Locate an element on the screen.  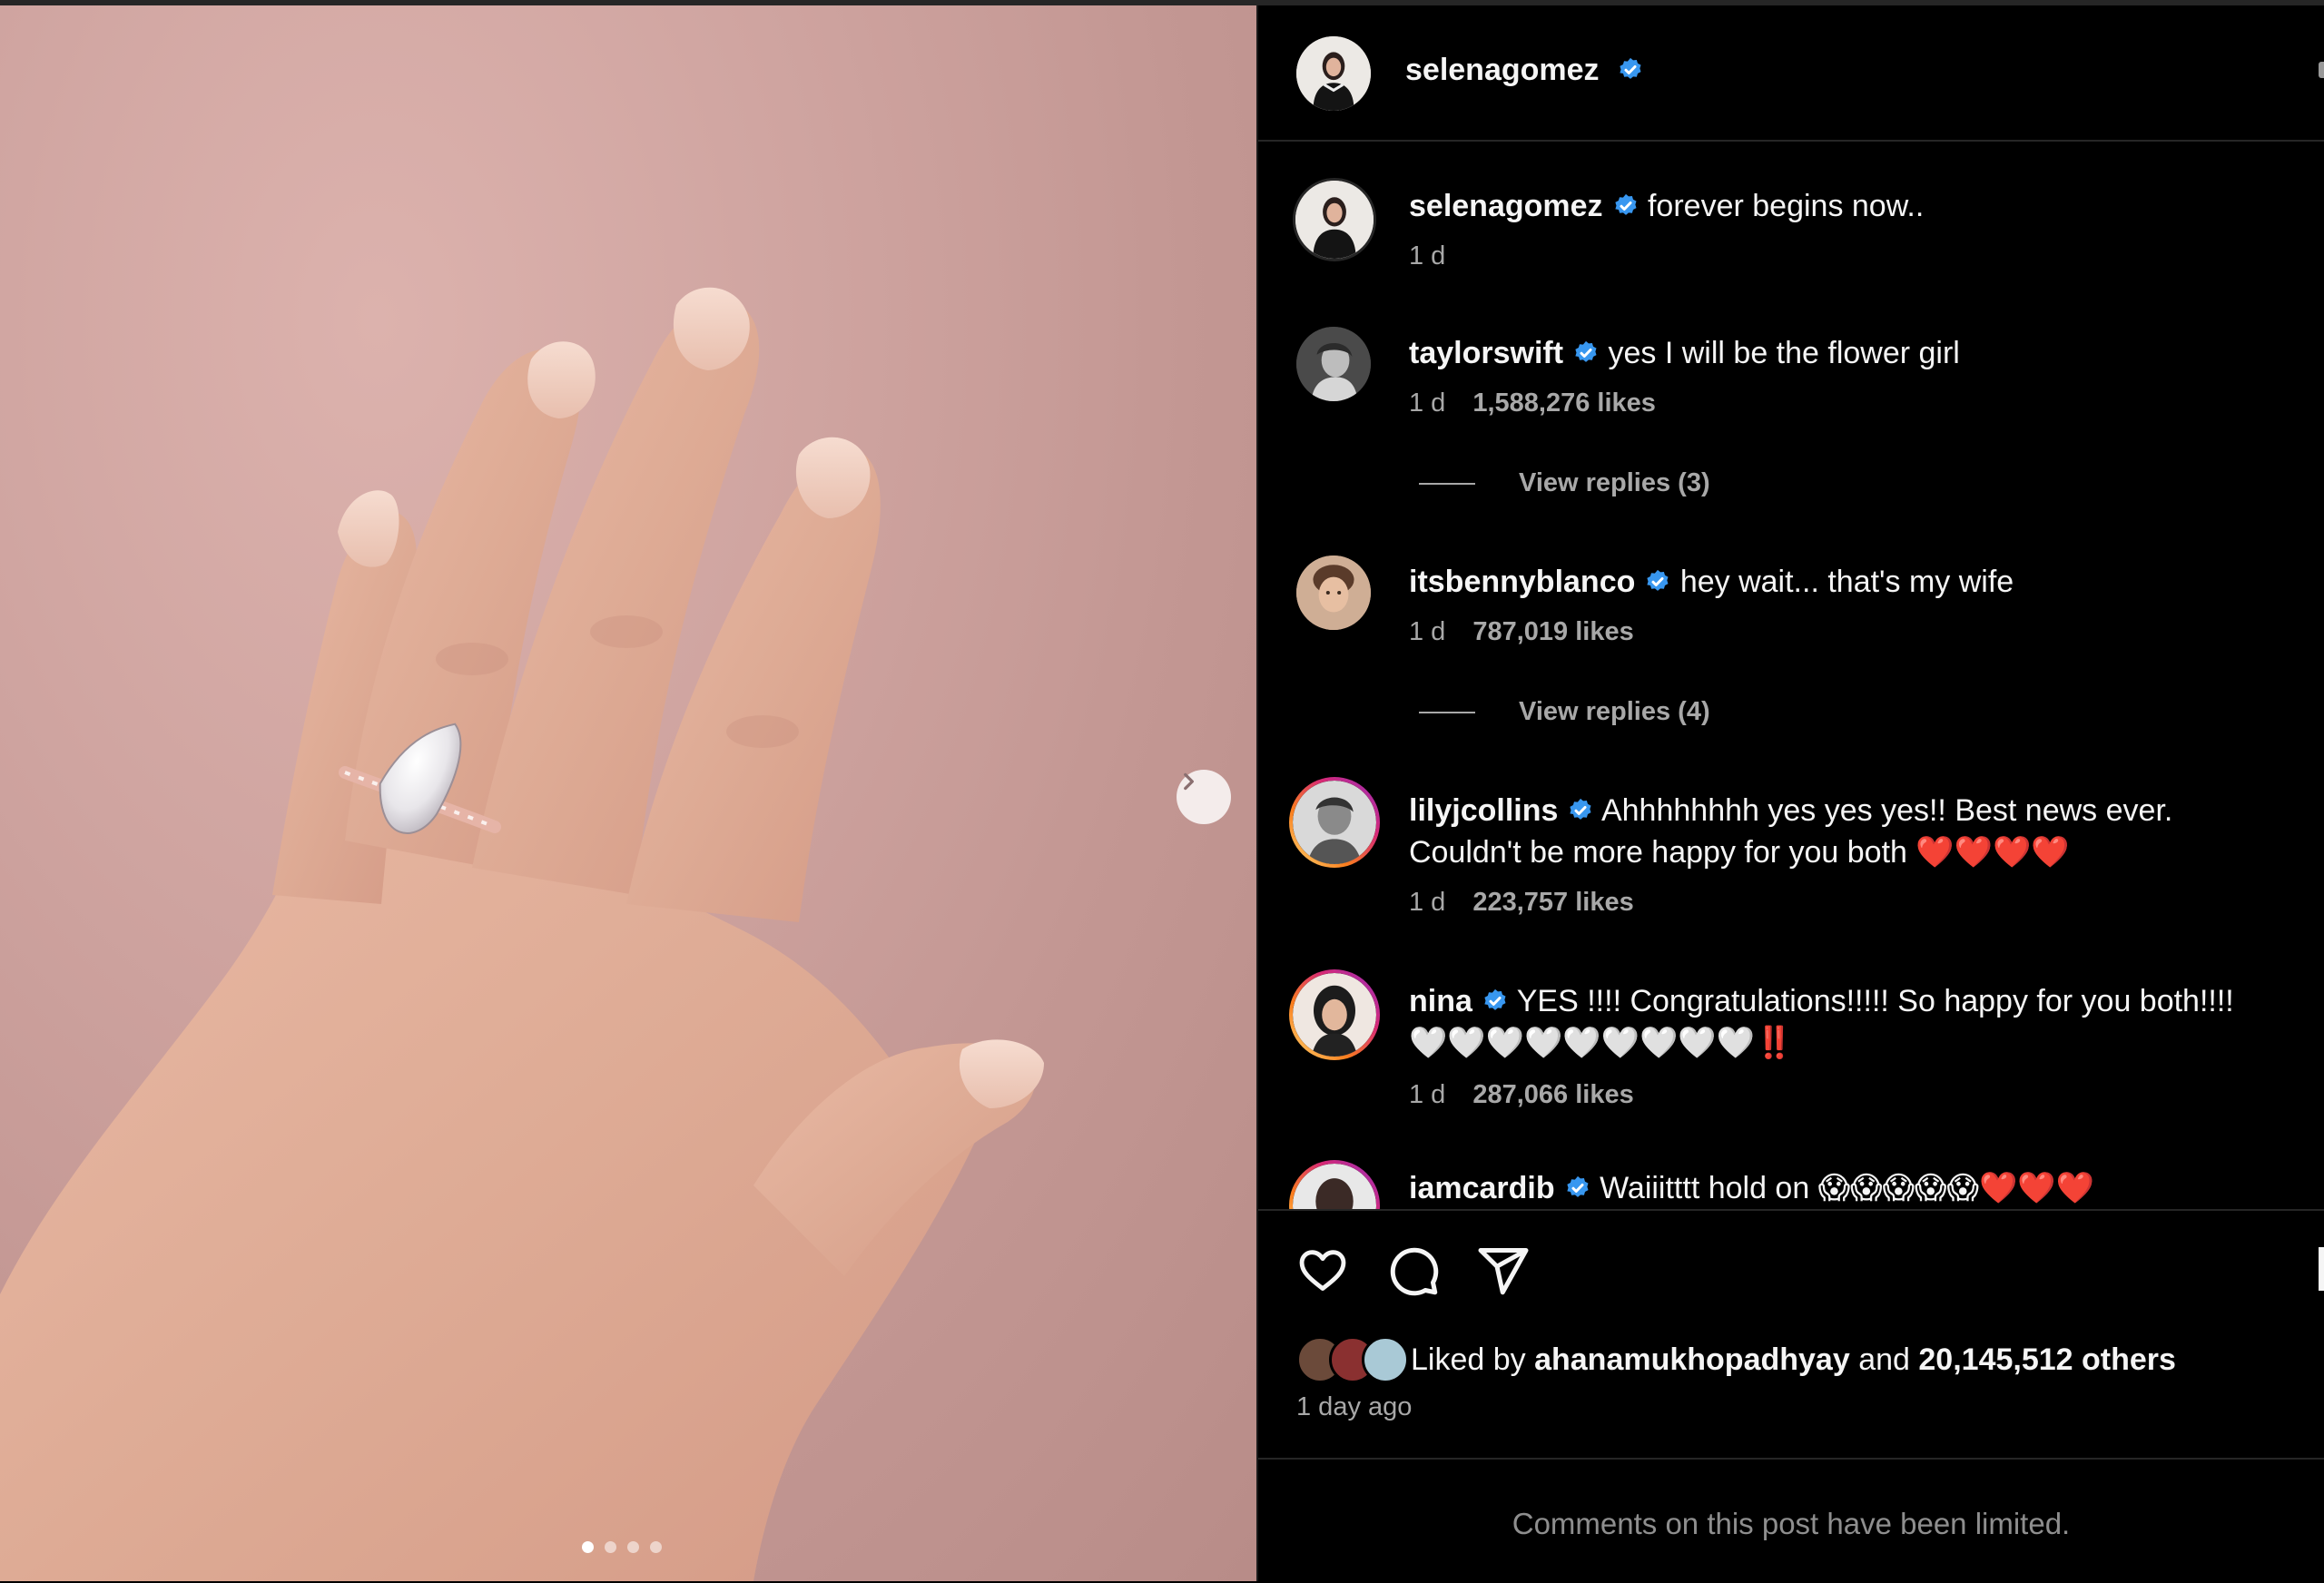
chevron-right-icon is located at coordinates (1189, 781).